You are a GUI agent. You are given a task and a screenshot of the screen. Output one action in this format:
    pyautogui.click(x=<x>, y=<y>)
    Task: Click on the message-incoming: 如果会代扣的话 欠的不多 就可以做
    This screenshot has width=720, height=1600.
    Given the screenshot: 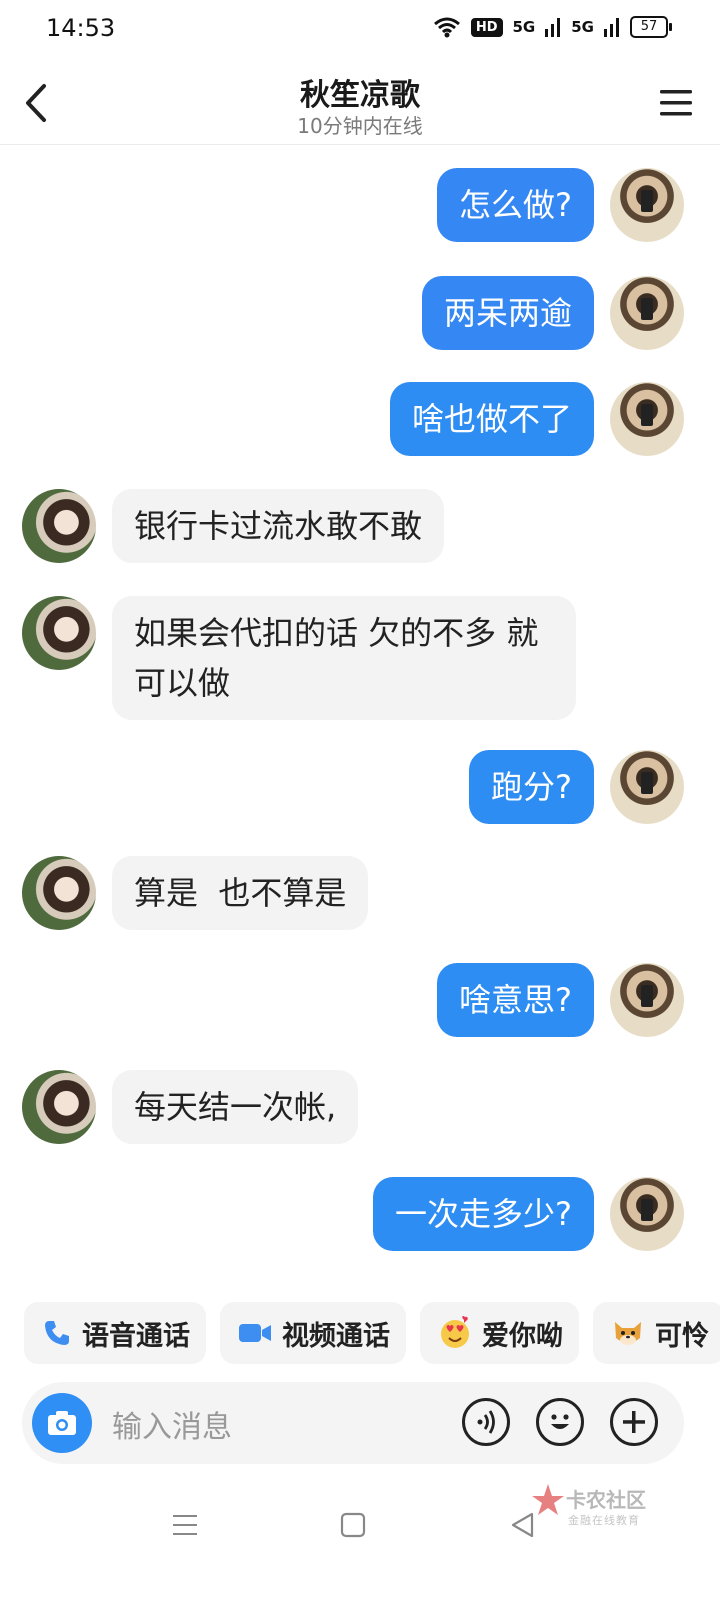 What is the action you would take?
    pyautogui.click(x=299, y=658)
    